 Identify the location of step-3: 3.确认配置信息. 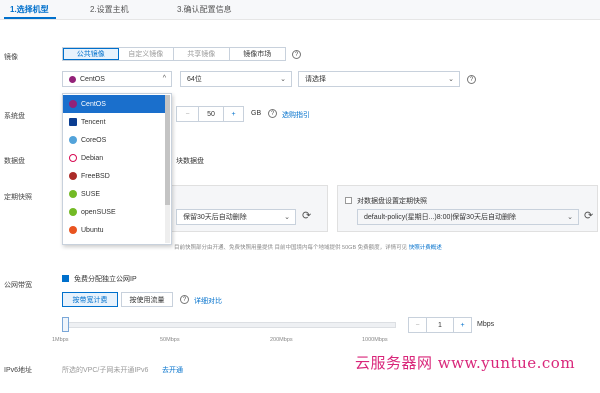
(204, 9).